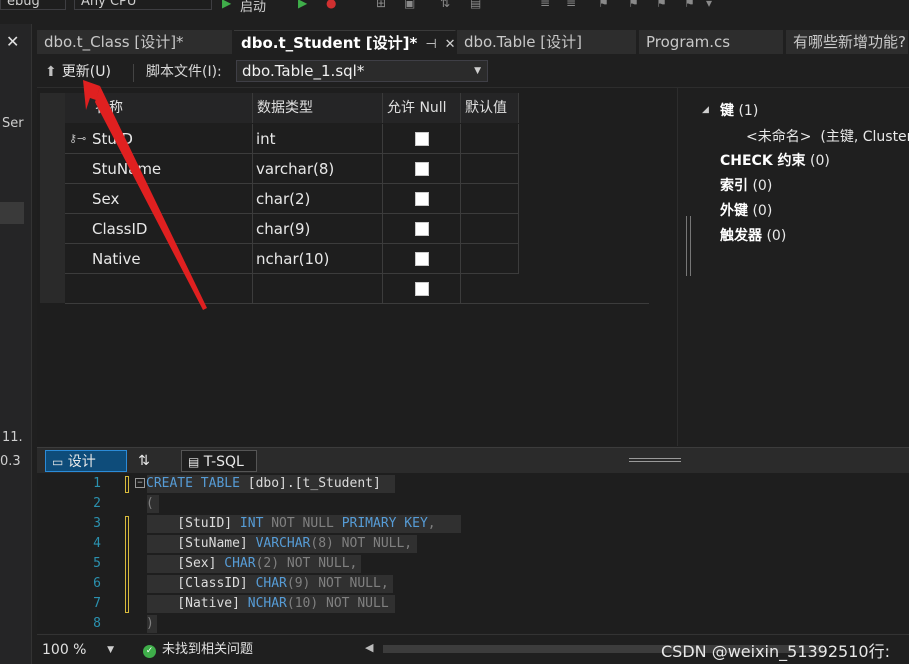 Image resolution: width=909 pixels, height=664 pixels. I want to click on indexes-node: 索引 (0), so click(746, 185).